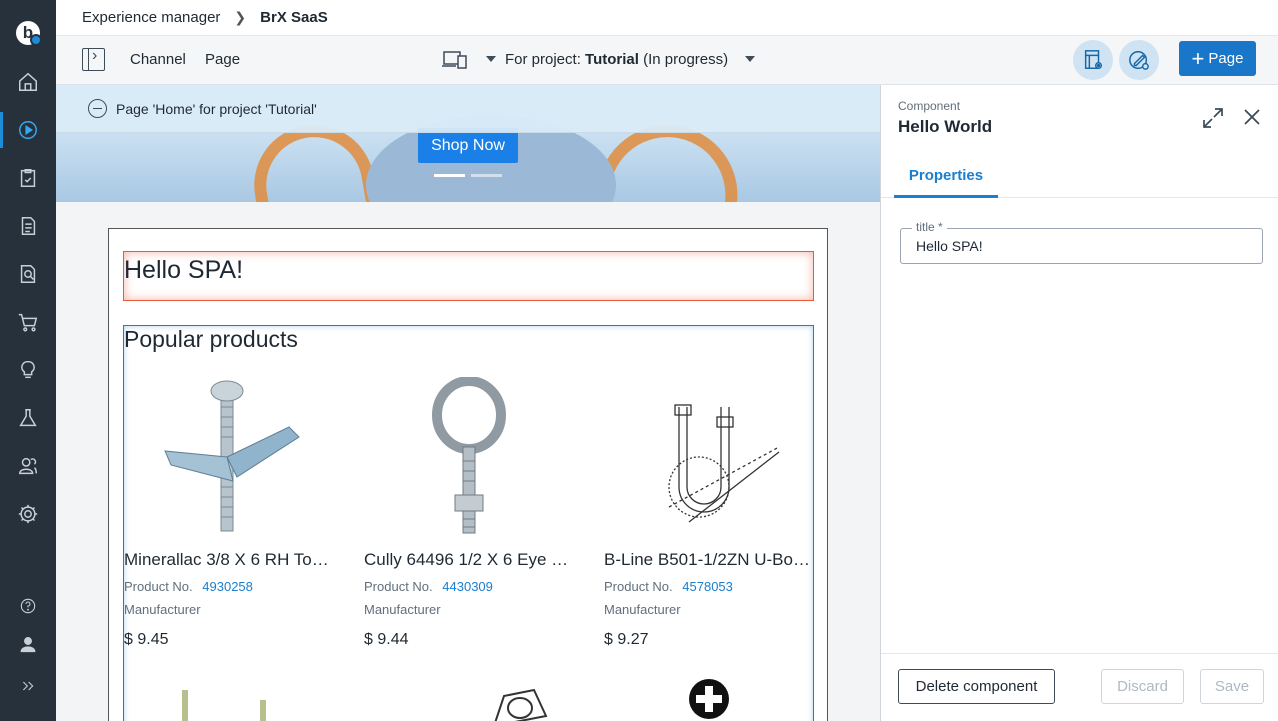 This screenshot has width=1278, height=721. I want to click on expand-icon, so click(28, 686).